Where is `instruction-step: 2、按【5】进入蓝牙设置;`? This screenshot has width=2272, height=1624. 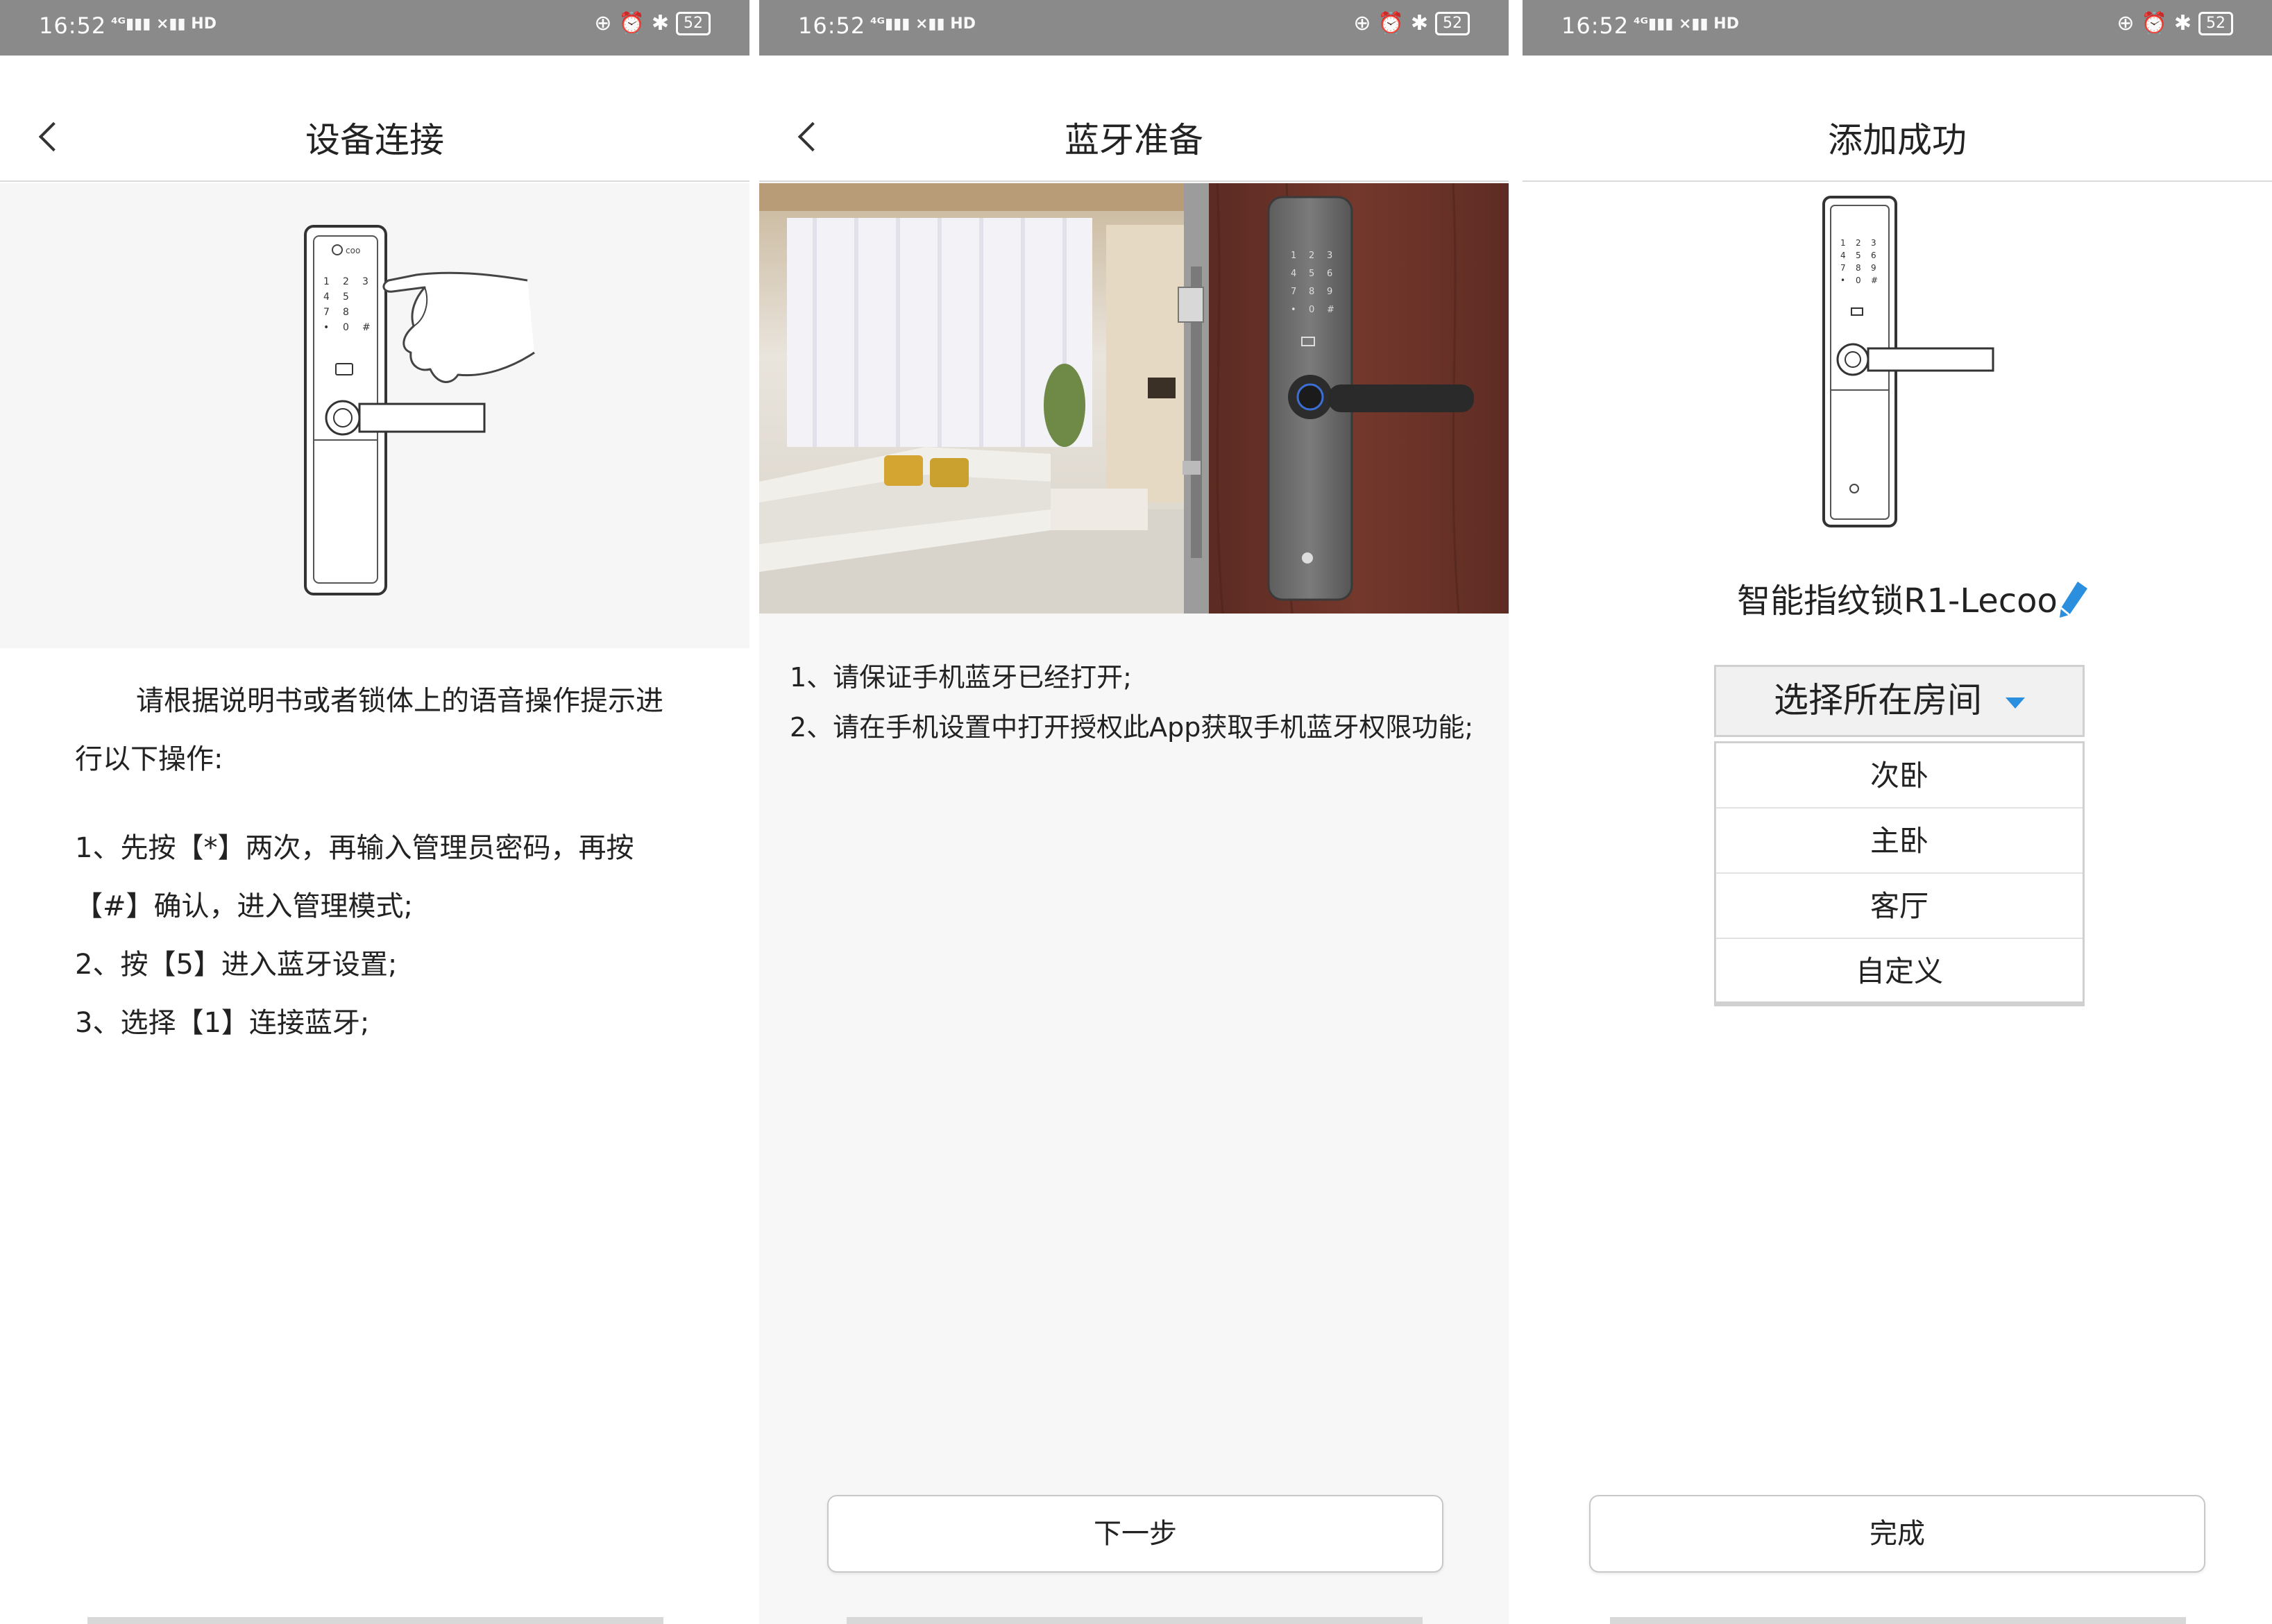
instruction-step: 2、按【5】进入蓝牙设置; is located at coordinates (236, 965).